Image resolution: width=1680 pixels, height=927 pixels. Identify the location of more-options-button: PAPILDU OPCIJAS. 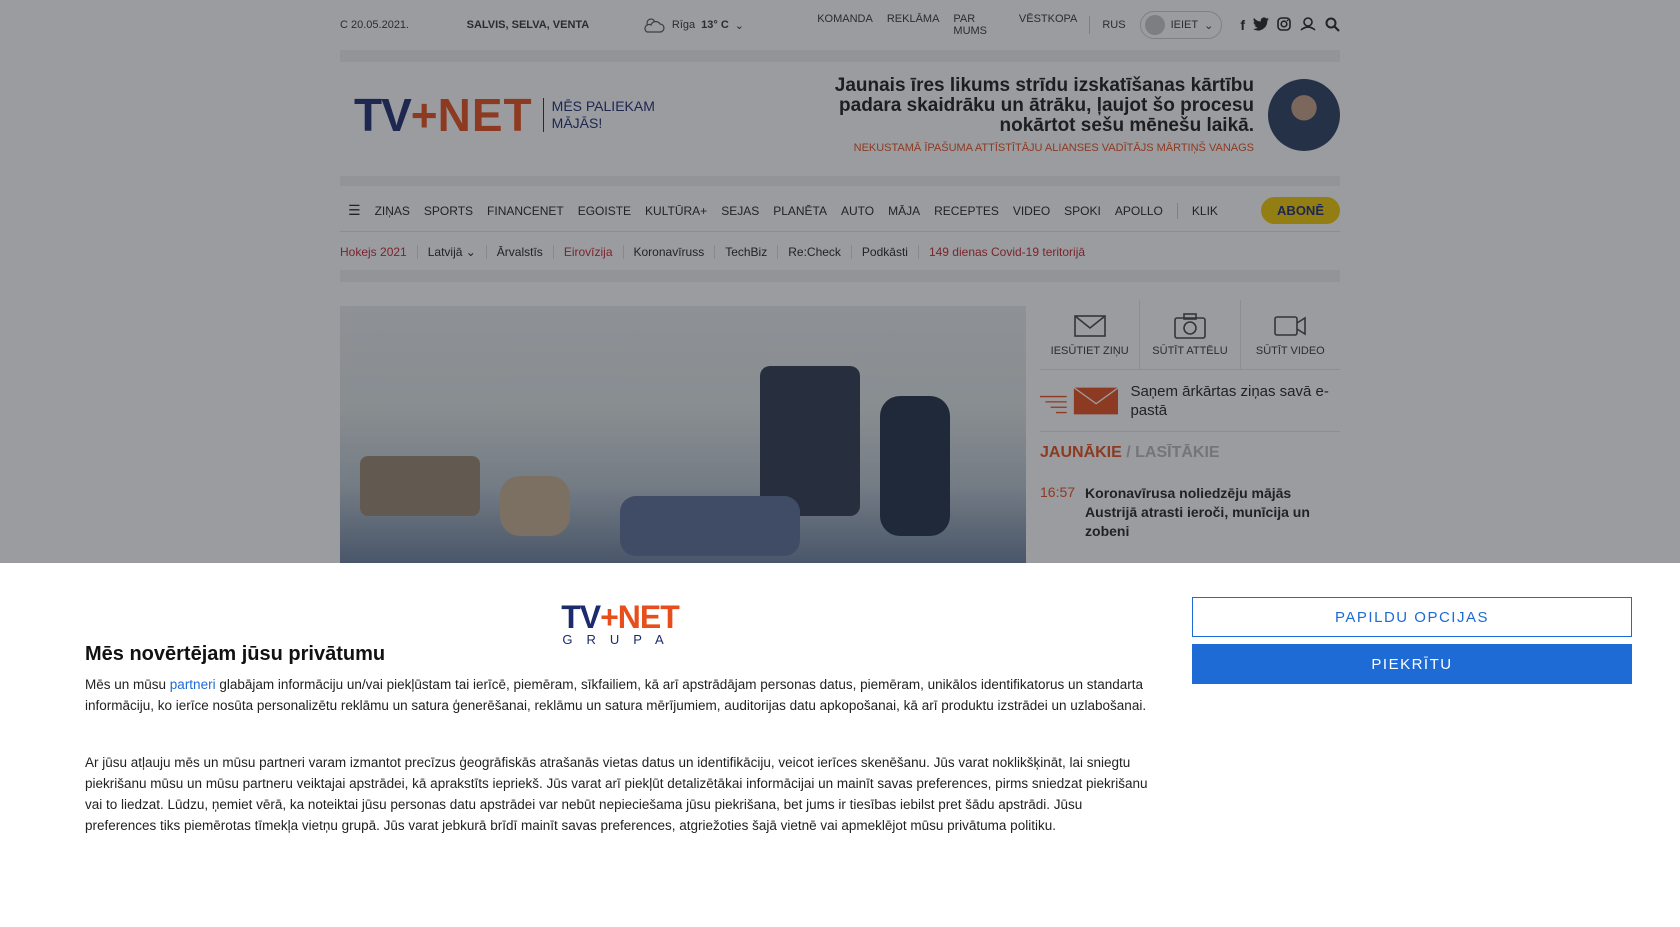
(1412, 617).